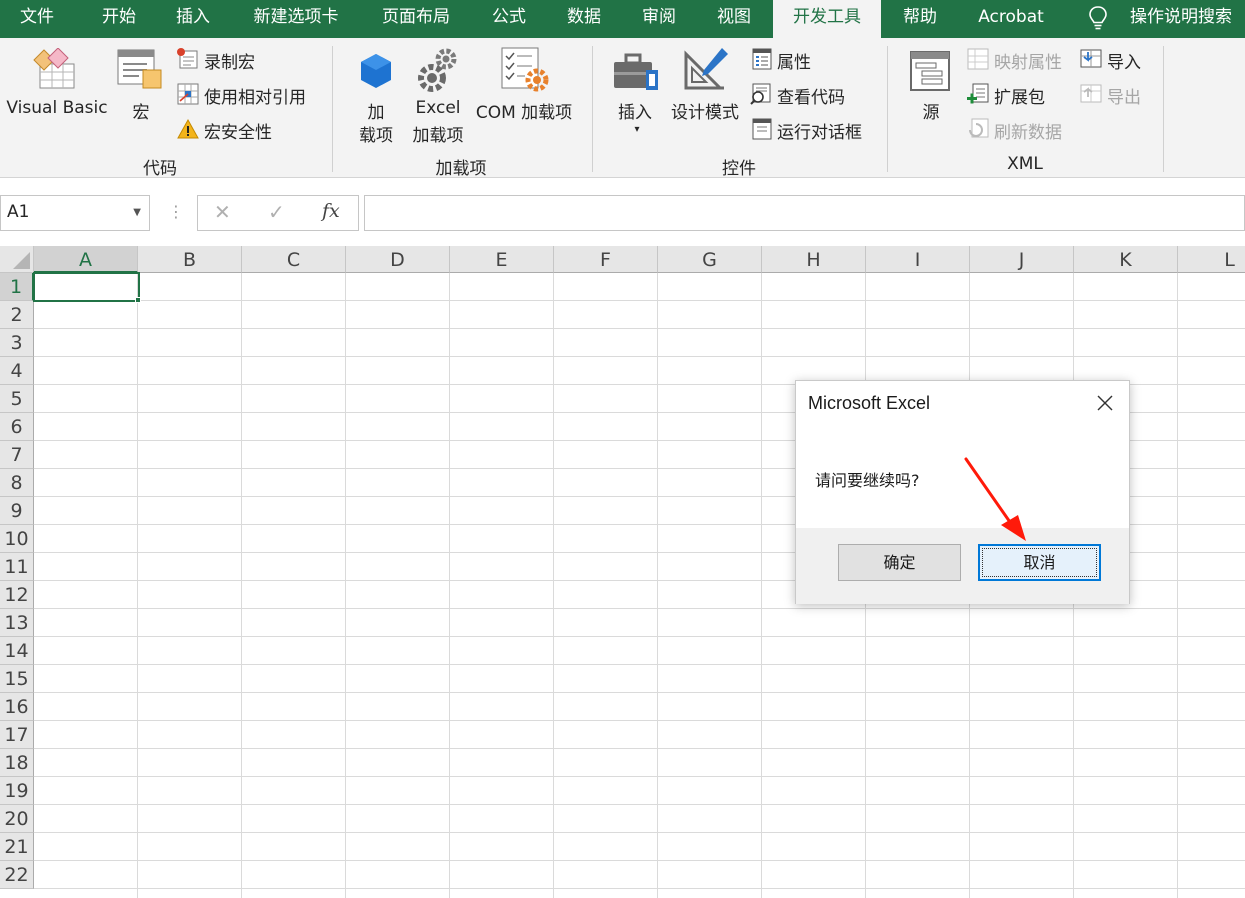  I want to click on confirm-entry-icon: ✓, so click(276, 212).